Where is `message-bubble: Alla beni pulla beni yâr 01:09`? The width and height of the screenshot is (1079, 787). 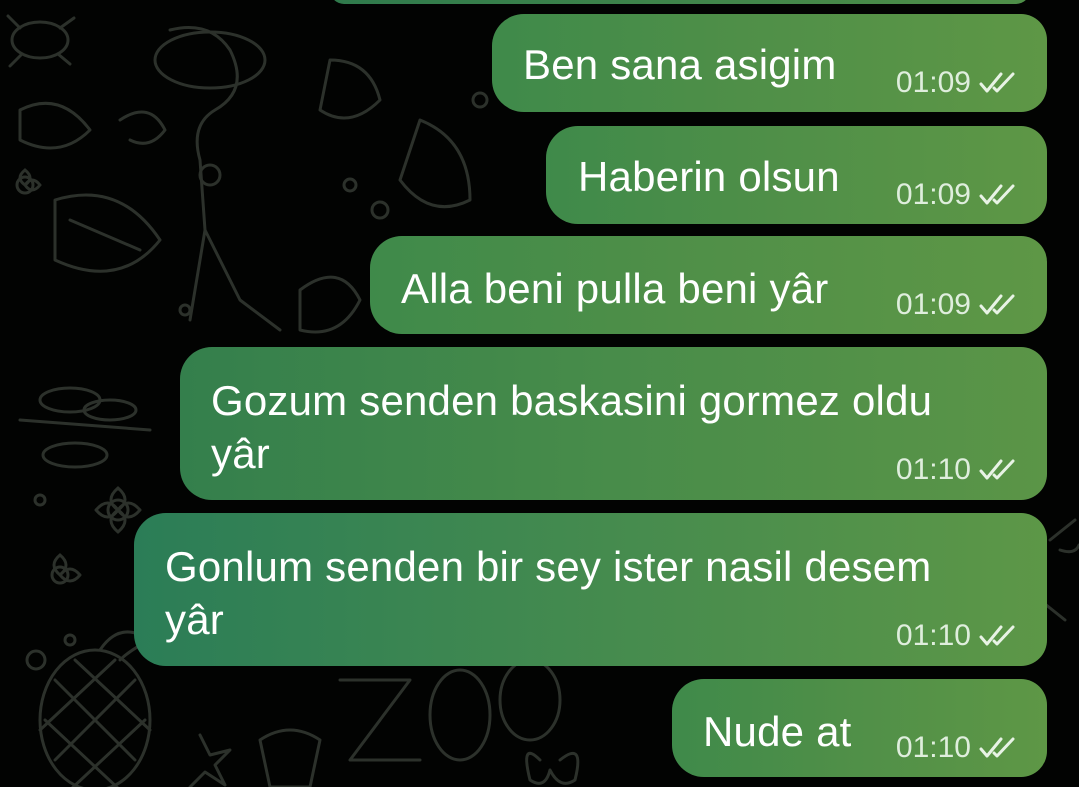
message-bubble: Alla beni pulla beni yâr 01:09 is located at coordinates (708, 285).